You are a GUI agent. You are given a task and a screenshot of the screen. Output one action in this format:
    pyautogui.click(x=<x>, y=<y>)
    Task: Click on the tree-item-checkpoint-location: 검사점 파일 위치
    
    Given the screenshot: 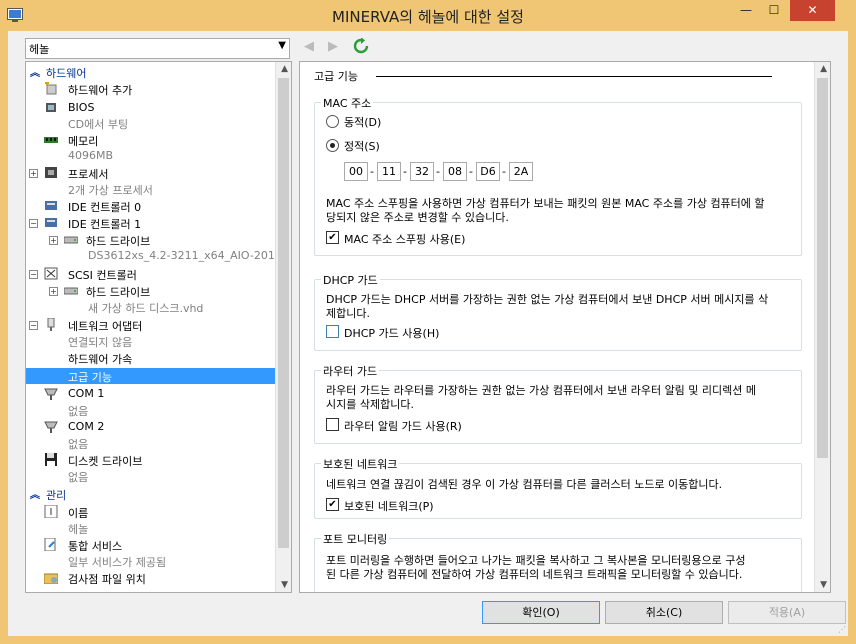 What is the action you would take?
    pyautogui.click(x=150, y=578)
    